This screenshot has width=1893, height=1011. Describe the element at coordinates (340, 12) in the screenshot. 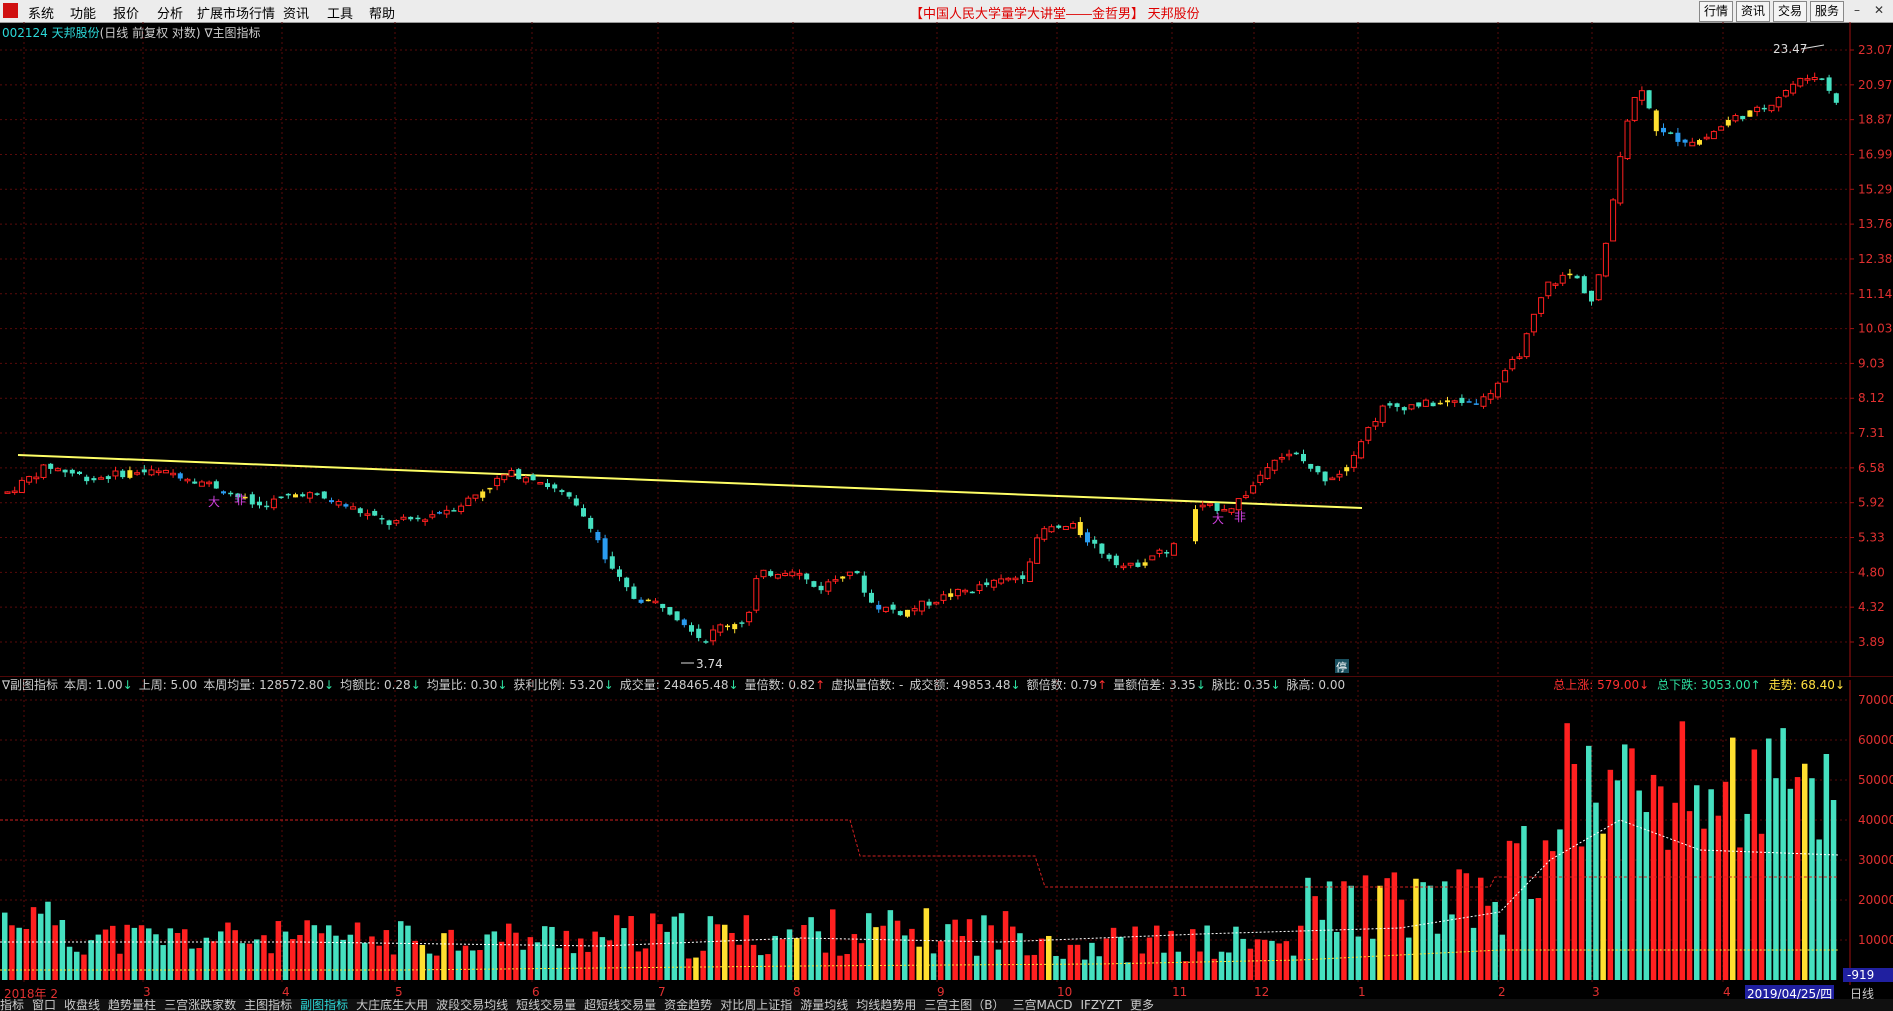

I see `menu-tools: 工具` at that location.